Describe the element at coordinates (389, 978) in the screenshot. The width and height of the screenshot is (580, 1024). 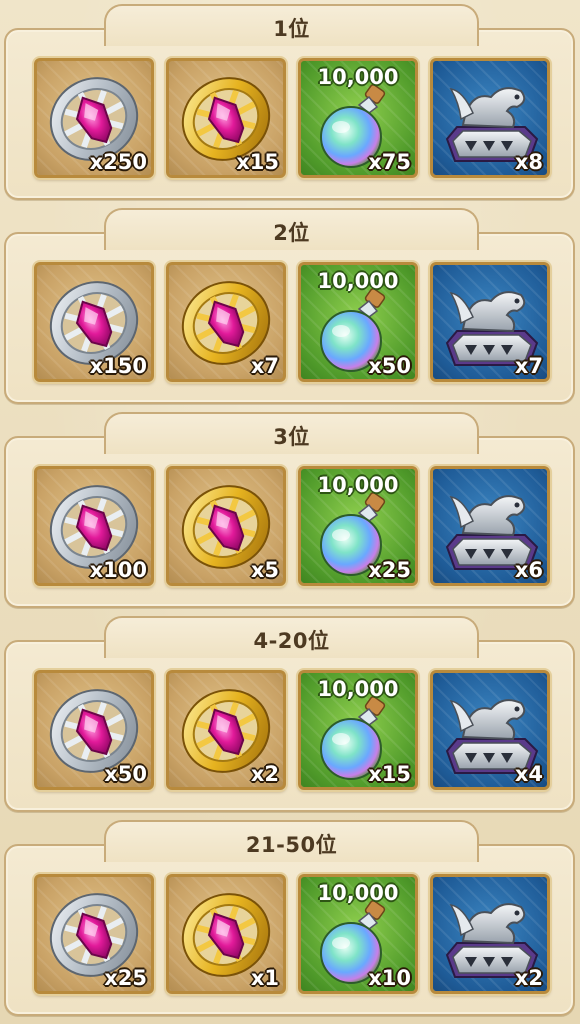
I see `quantity-label: x10` at that location.